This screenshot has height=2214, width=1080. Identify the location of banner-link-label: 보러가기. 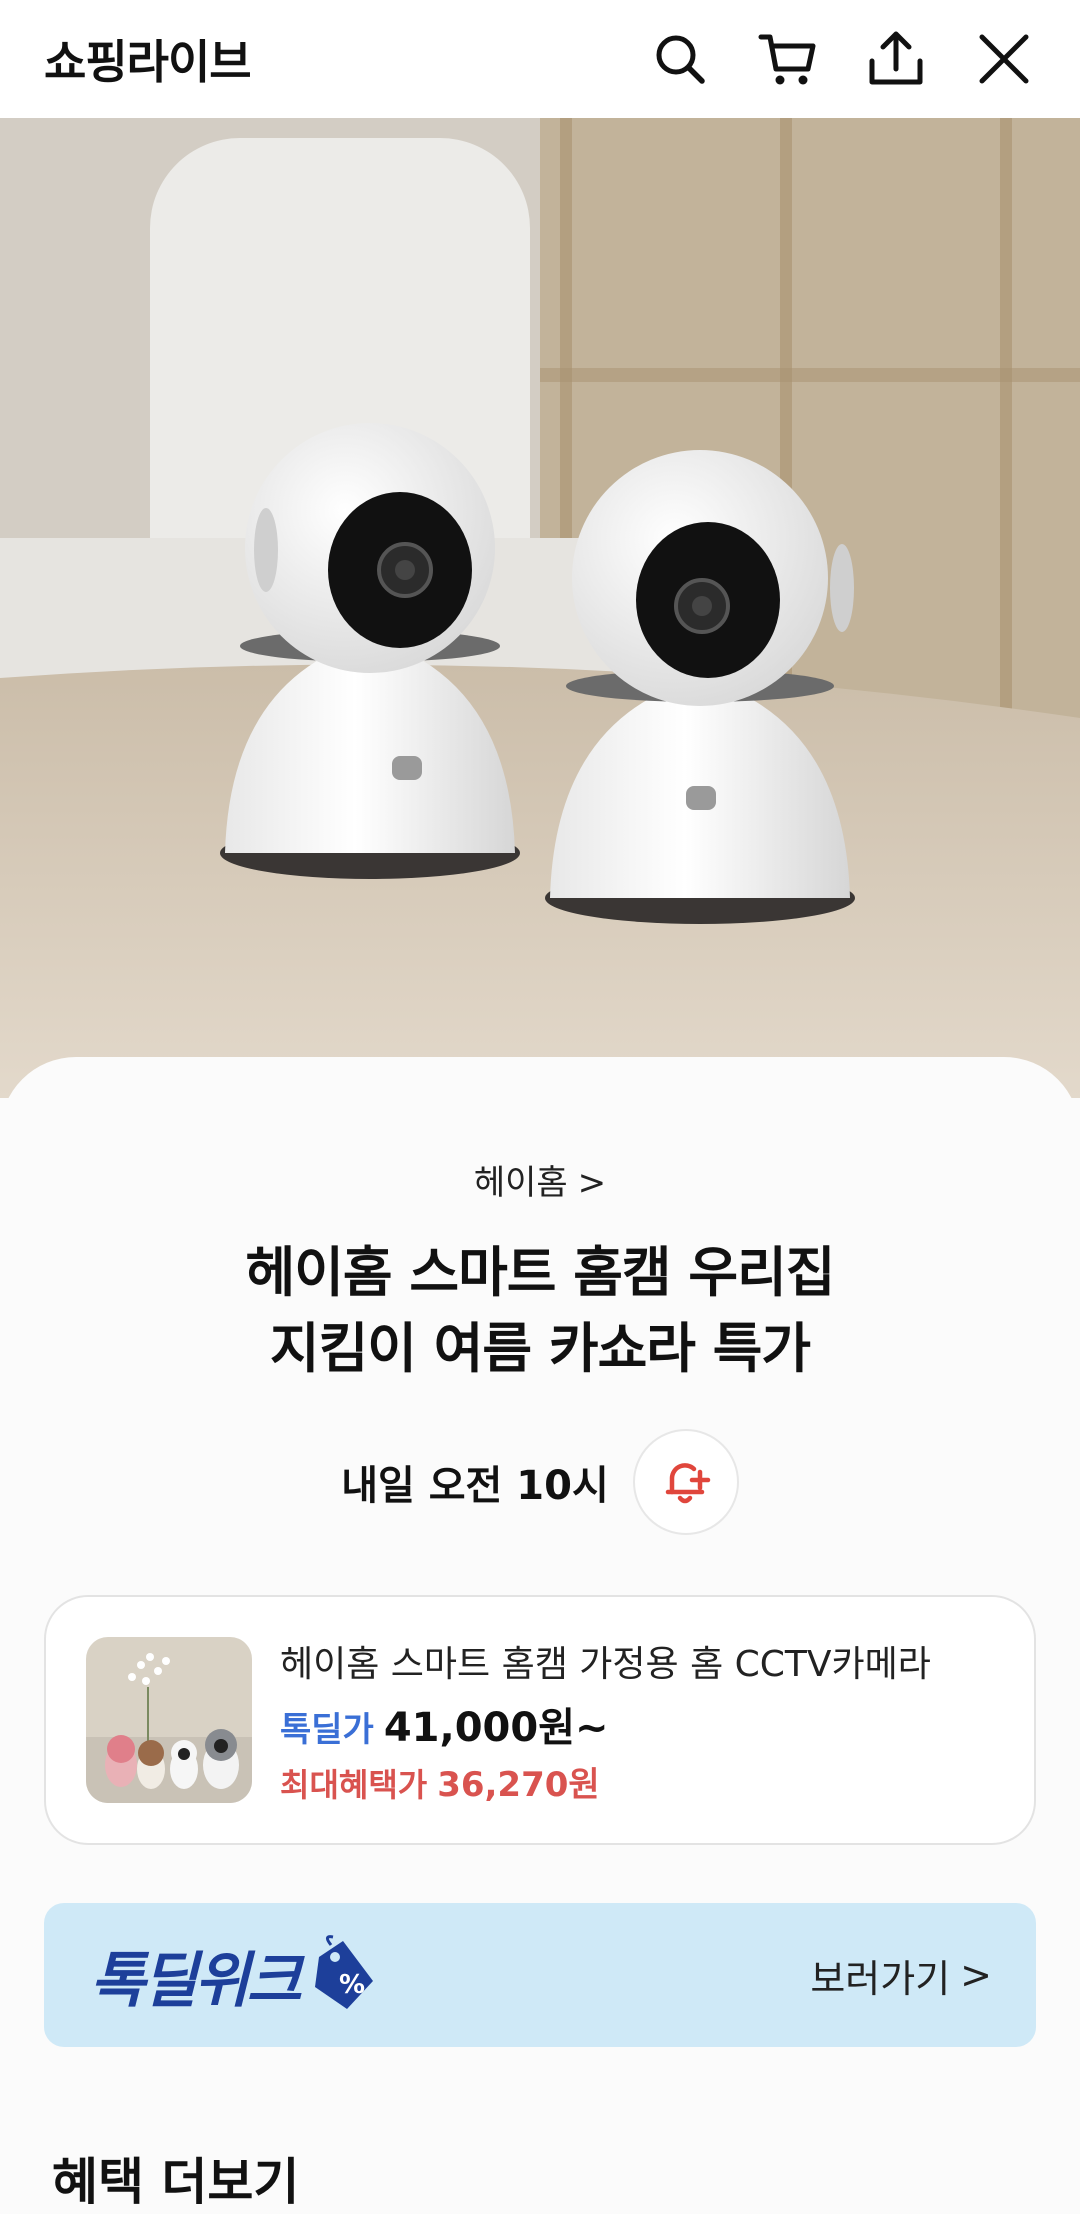
(880, 1978).